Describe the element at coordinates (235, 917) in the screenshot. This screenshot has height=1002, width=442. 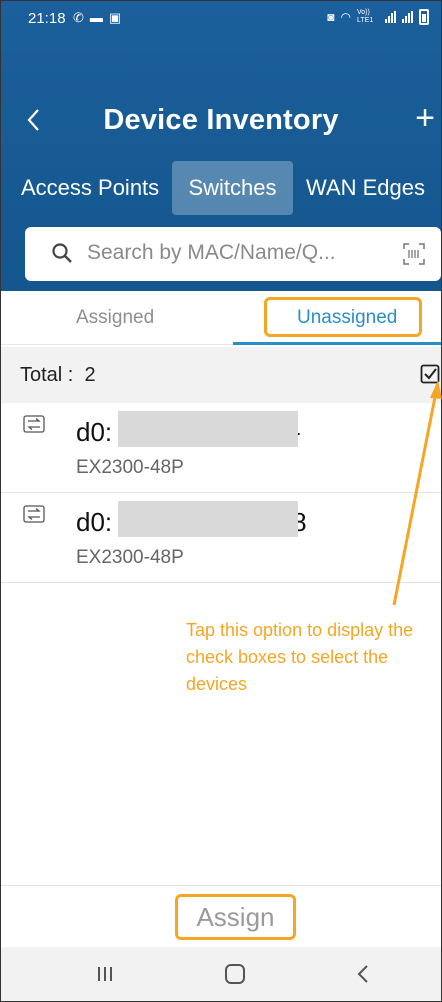
I see `assign-button: Assign` at that location.